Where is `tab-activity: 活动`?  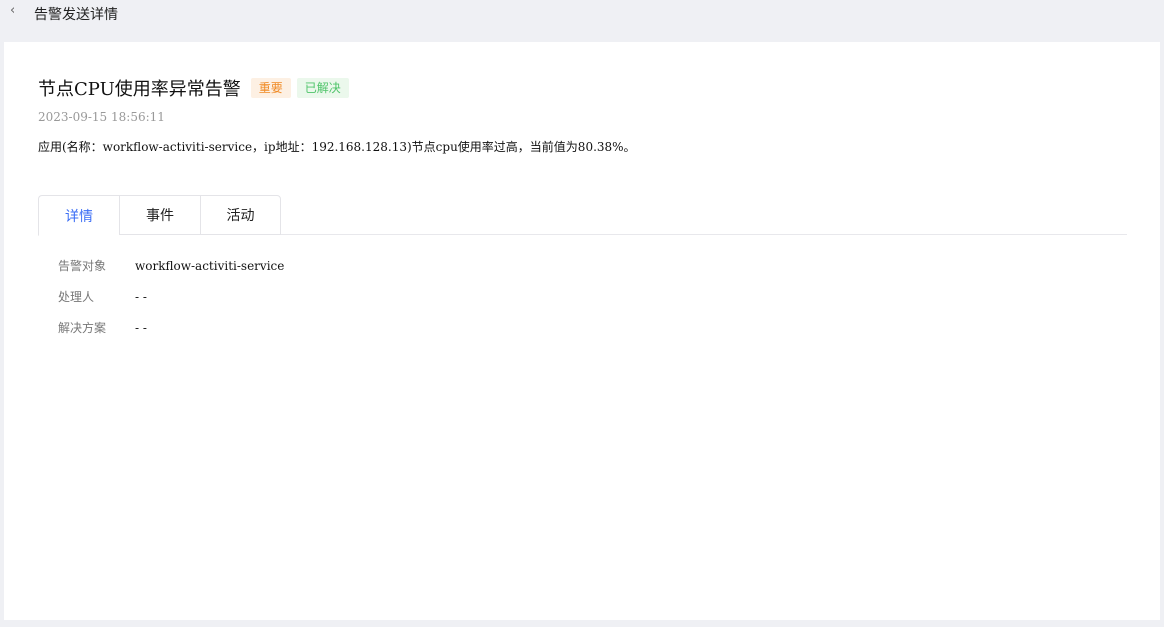 tab-activity: 活动 is located at coordinates (240, 215).